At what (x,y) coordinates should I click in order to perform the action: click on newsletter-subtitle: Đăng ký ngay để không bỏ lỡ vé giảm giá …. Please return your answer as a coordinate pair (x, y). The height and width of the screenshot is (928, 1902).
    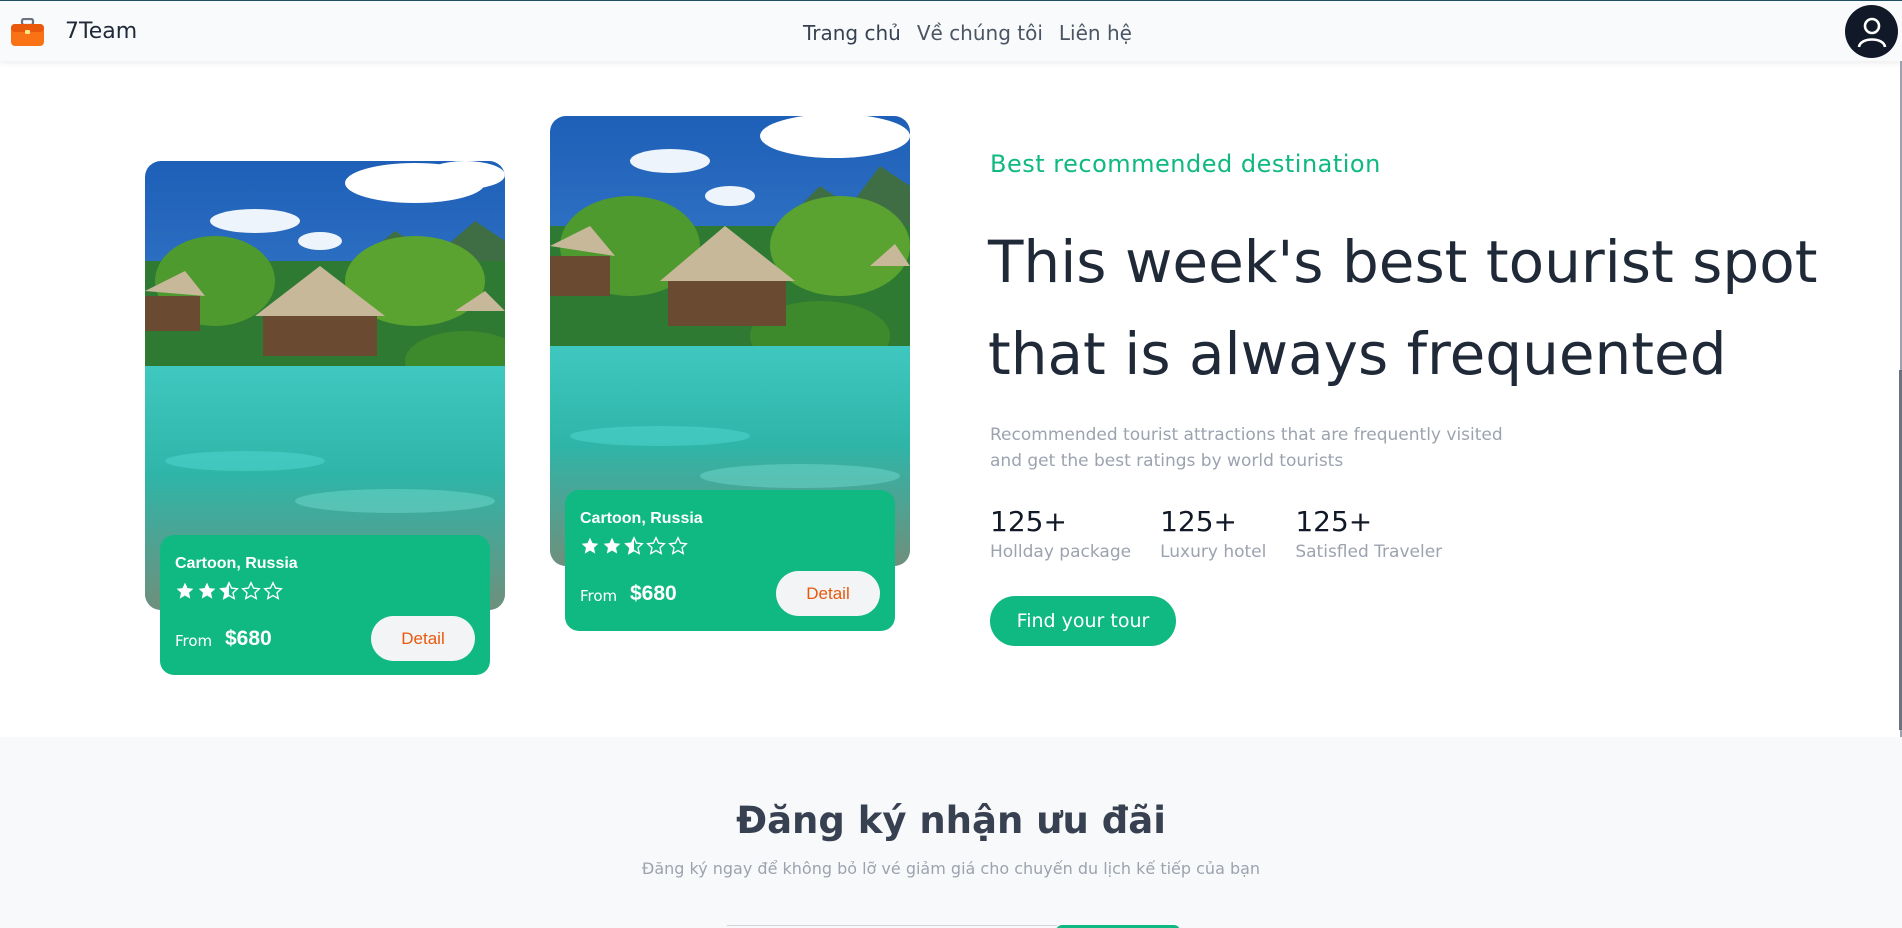
    Looking at the image, I should click on (951, 868).